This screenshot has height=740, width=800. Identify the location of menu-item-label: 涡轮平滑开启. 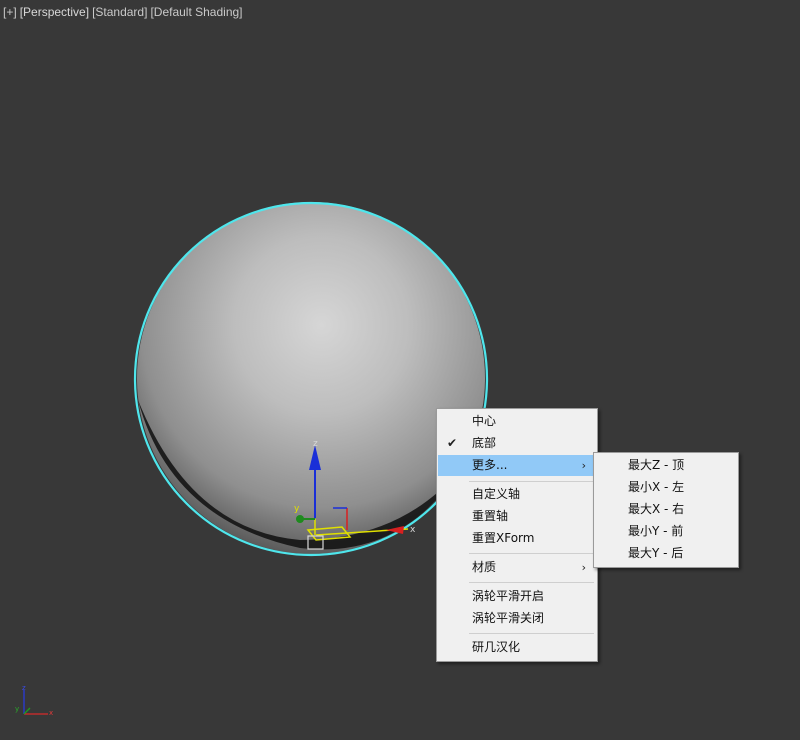
(508, 596).